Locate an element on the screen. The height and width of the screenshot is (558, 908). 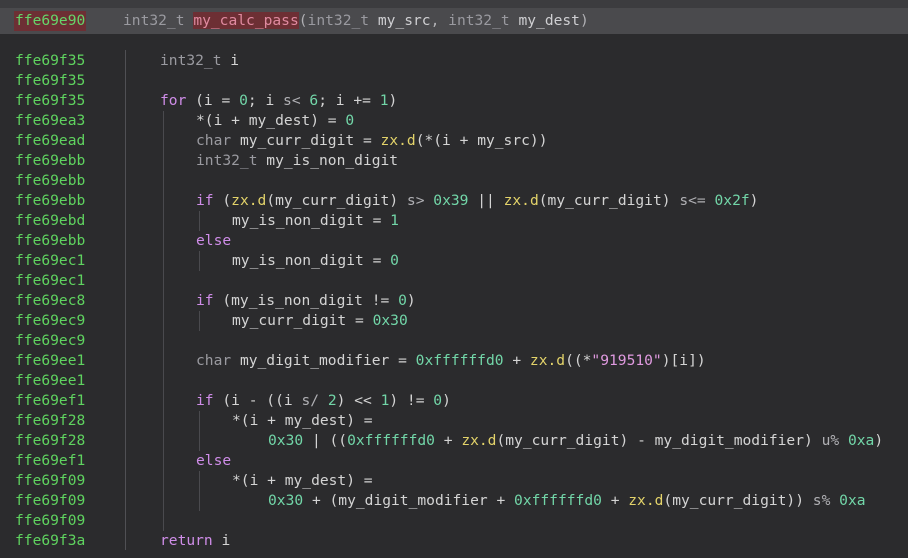
code-token: return is located at coordinates (186, 540).